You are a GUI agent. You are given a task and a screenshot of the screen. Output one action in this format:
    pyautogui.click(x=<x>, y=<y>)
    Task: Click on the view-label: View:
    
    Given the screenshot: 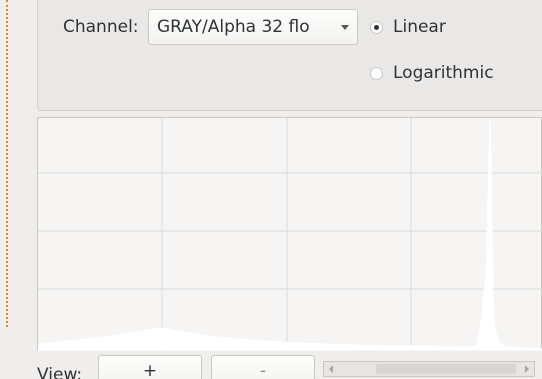 What is the action you would take?
    pyautogui.click(x=60, y=372)
    